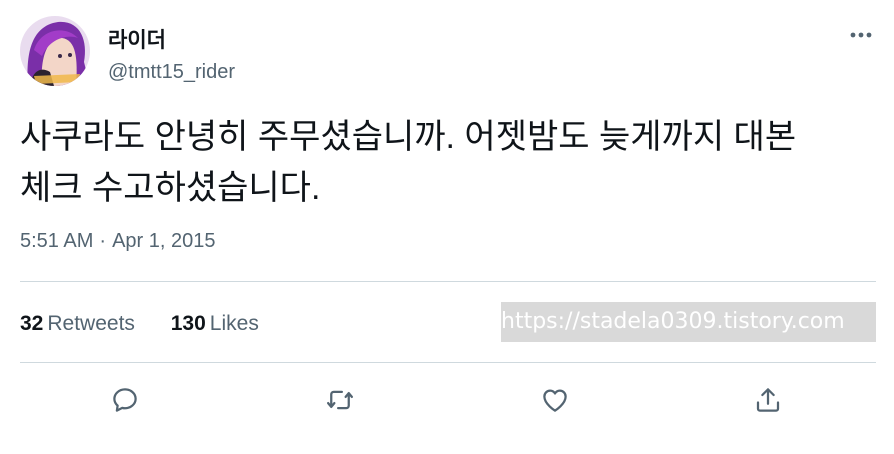 Image resolution: width=894 pixels, height=454 pixels. I want to click on author-handle: @tmtt15_rider, so click(171, 72).